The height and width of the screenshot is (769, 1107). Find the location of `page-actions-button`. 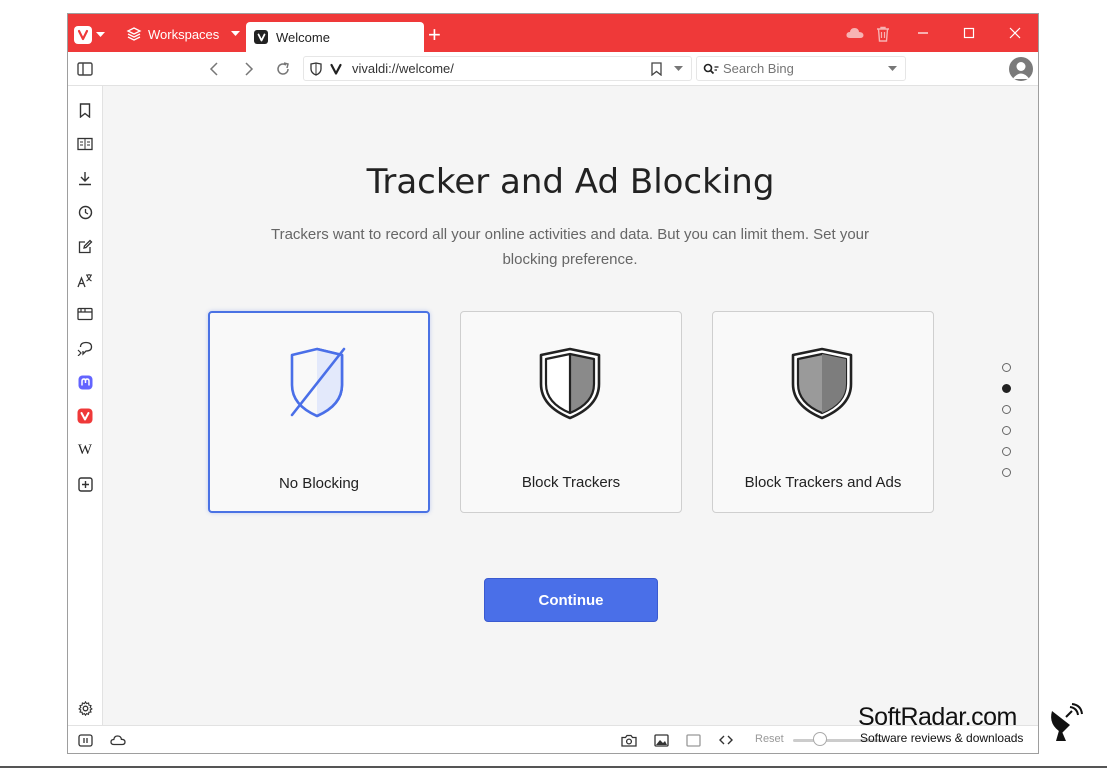

page-actions-button is located at coordinates (726, 740).